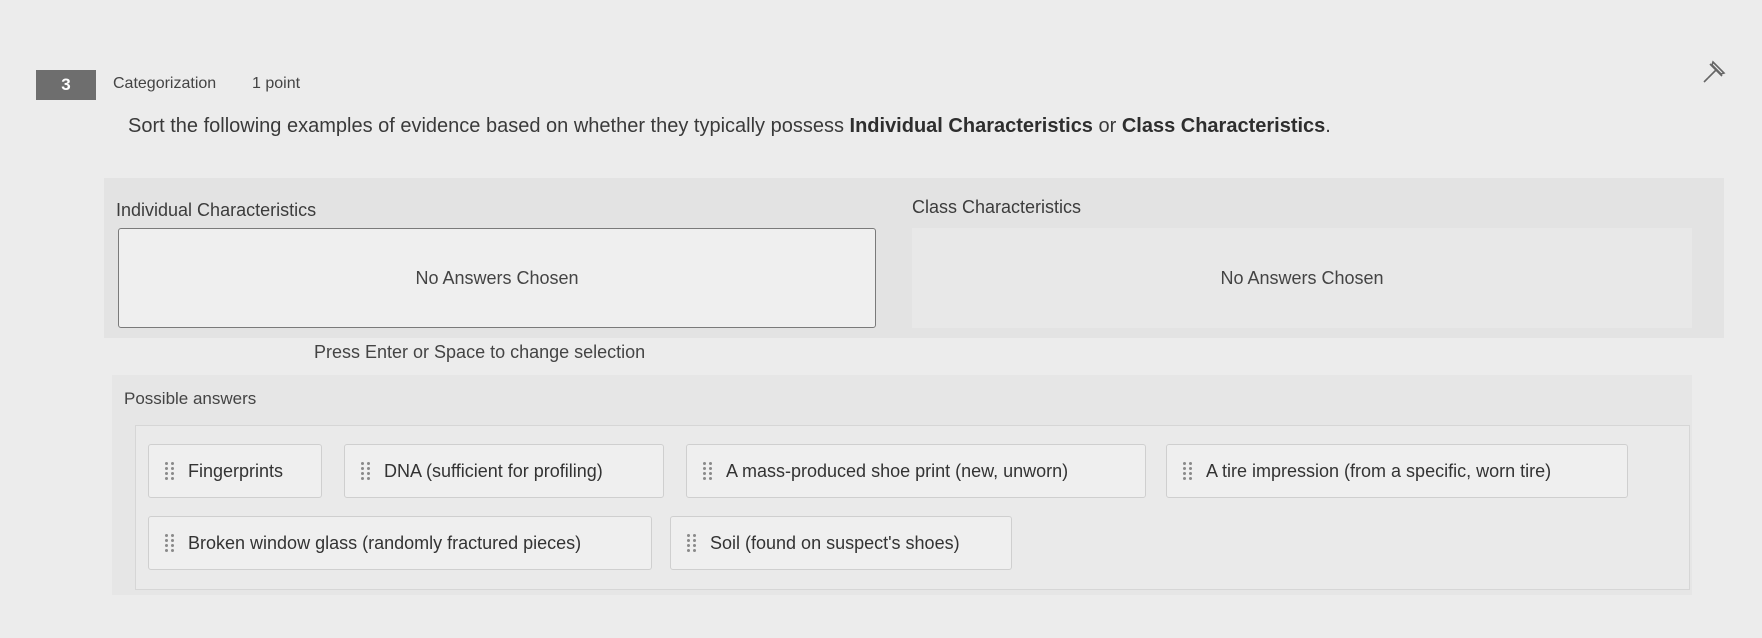 The width and height of the screenshot is (1762, 638). Describe the element at coordinates (66, 85) in the screenshot. I see `question-number-badge: 3` at that location.